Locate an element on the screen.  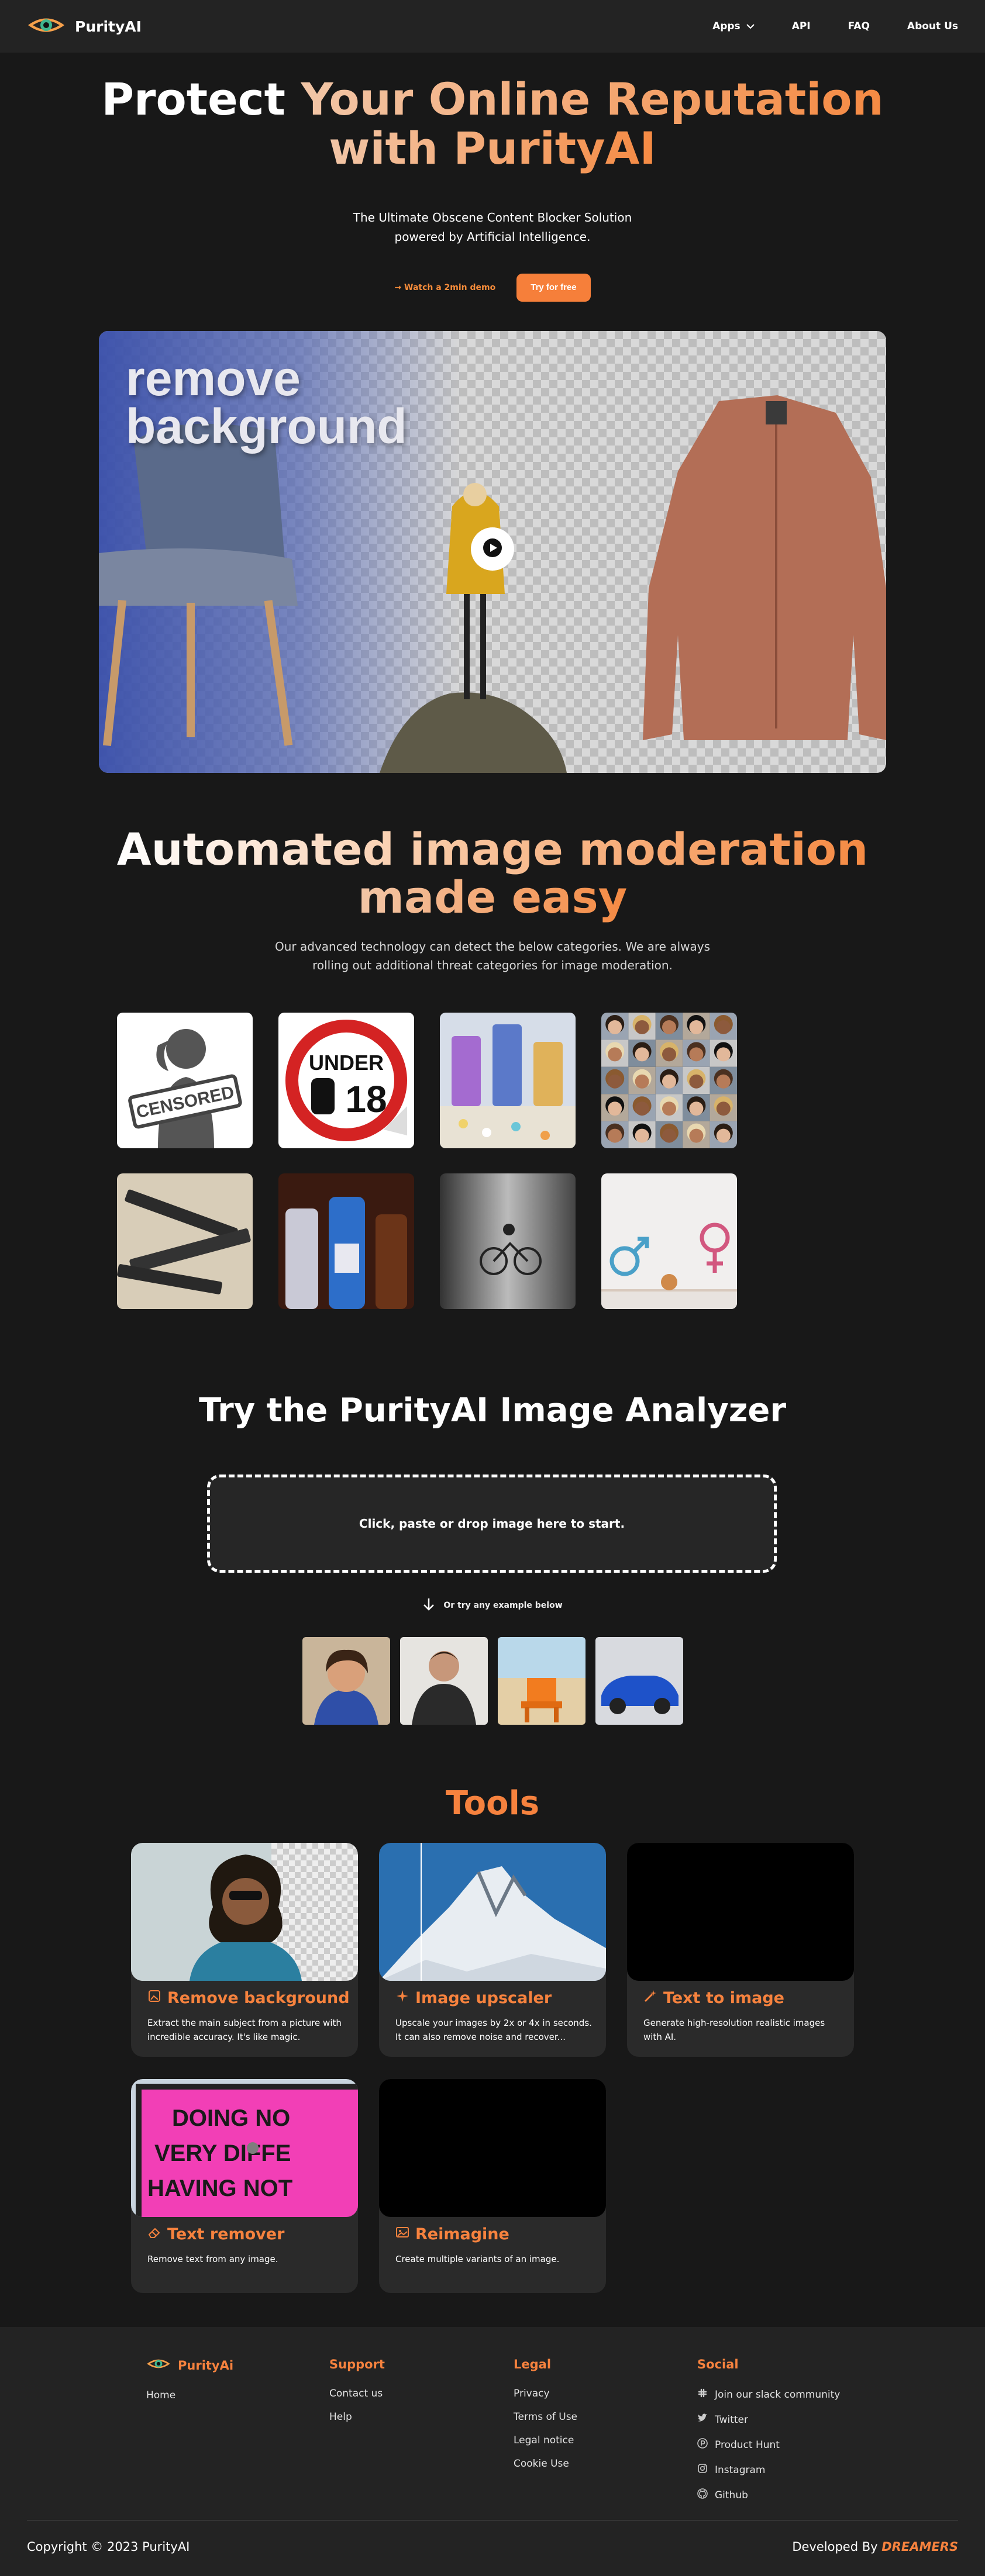
brand: PurityAI is located at coordinates (84, 26).